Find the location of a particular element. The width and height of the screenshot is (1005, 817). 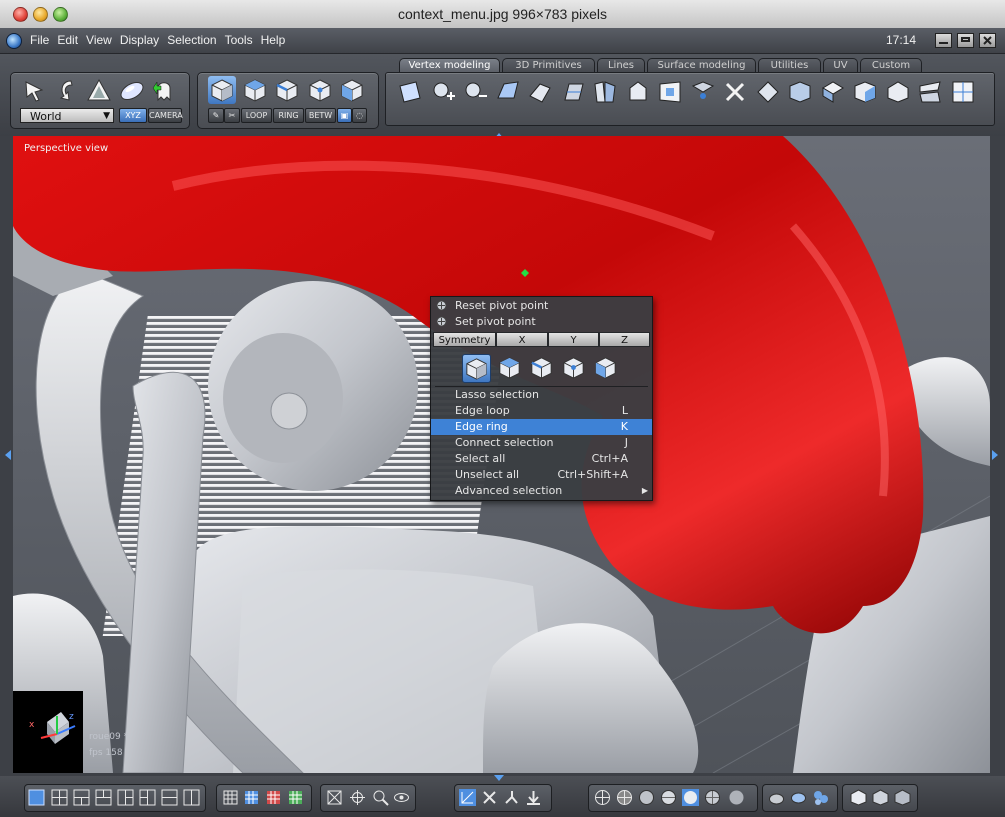

grid-green-icon is located at coordinates (295, 797).